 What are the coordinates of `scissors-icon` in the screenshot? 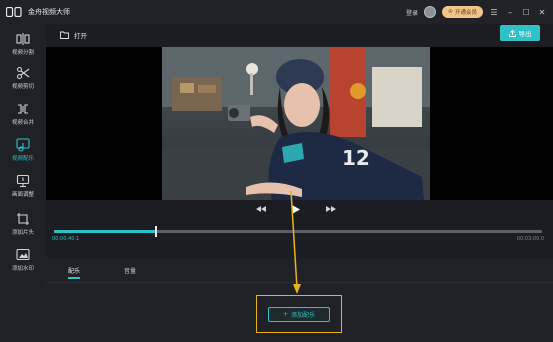 It's located at (23, 73).